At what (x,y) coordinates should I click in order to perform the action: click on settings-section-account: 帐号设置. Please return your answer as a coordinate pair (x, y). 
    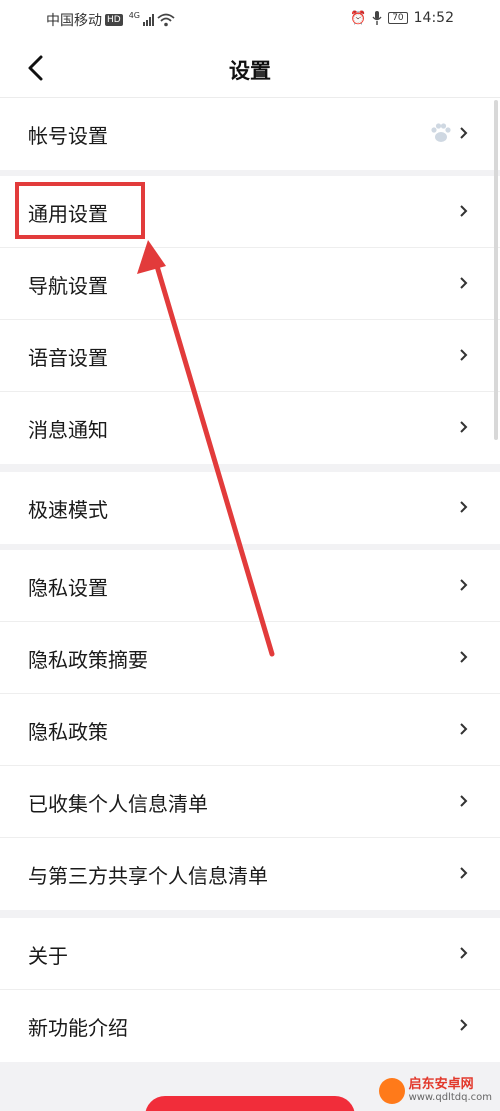
    Looking at the image, I should click on (250, 134).